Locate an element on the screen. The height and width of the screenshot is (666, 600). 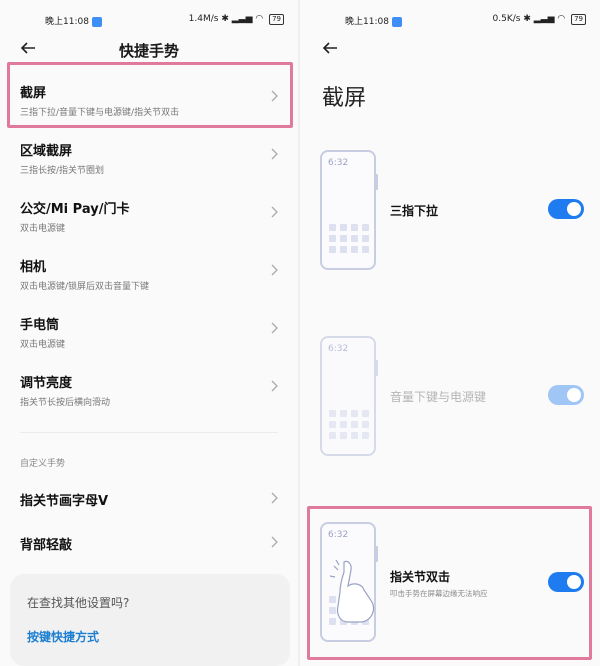
option-volume-power: 音量下键与电源键 is located at coordinates (438, 397).